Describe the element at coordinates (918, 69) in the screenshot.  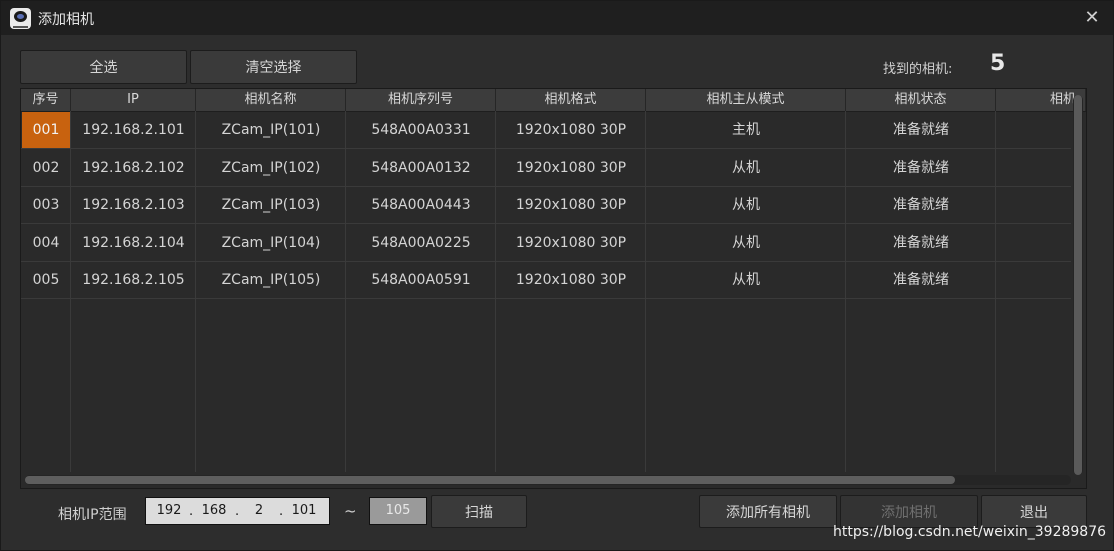
I see `found-cameras-label: 找到的相机:` at that location.